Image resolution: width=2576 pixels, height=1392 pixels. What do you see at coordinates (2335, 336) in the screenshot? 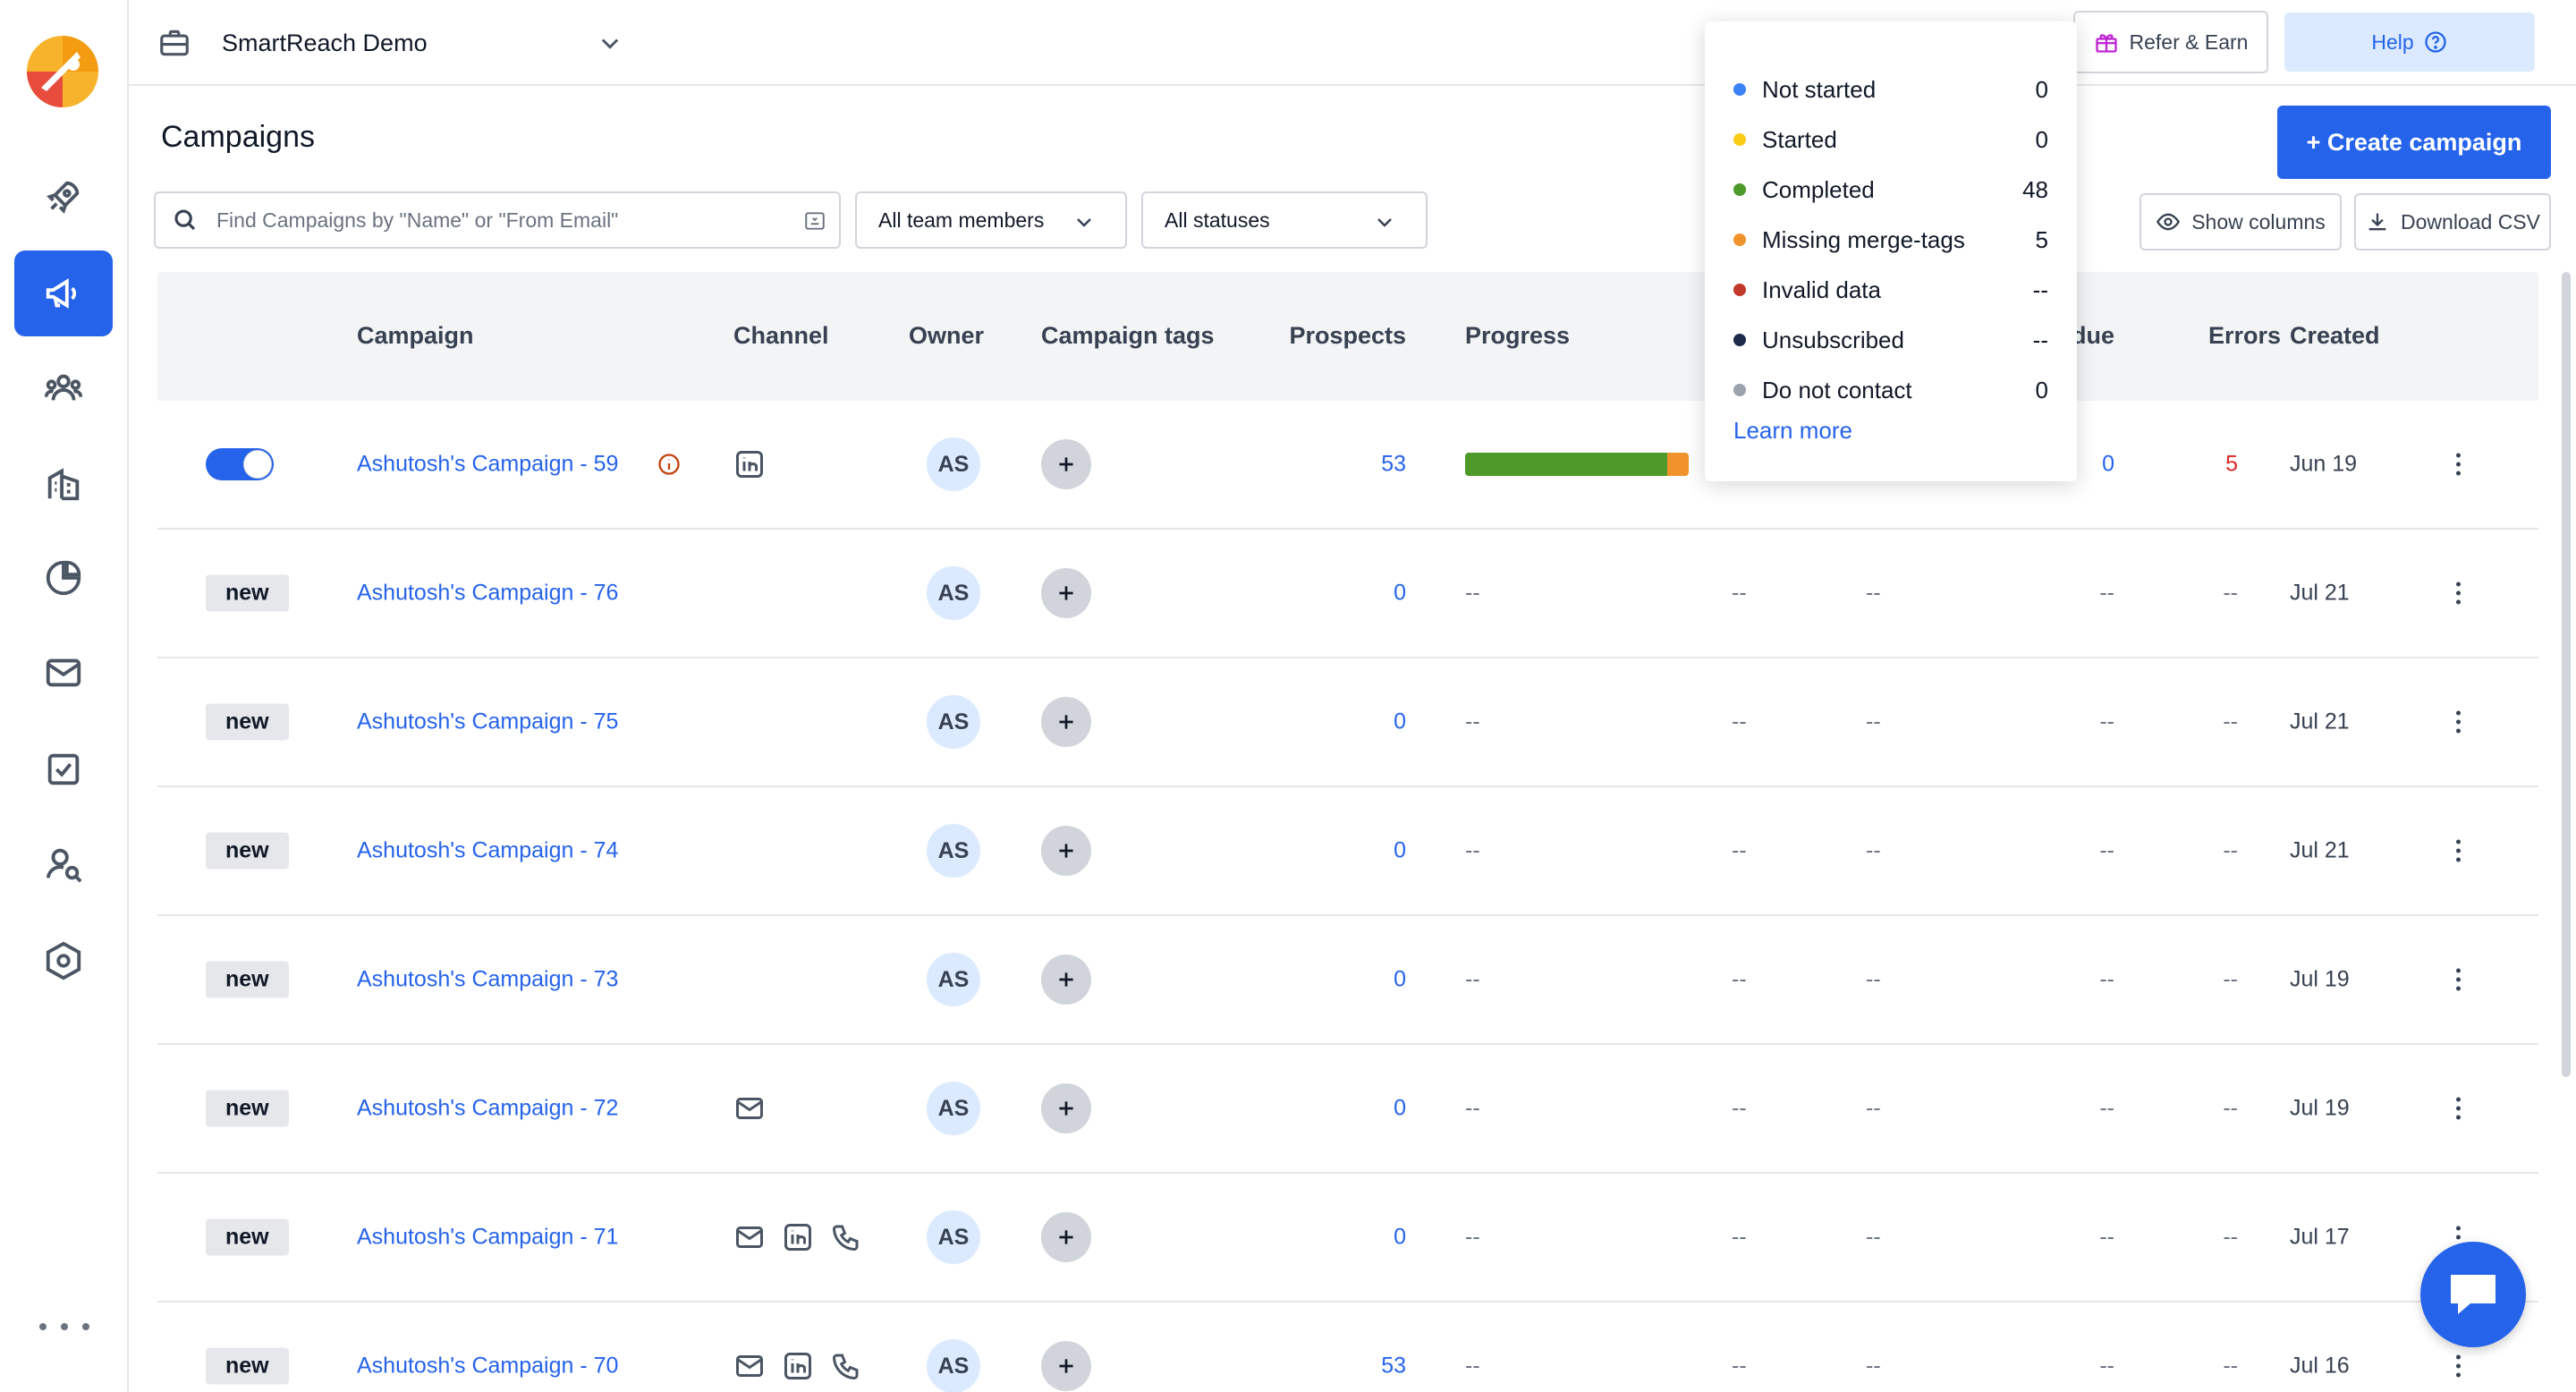
I see `col-header-created: Created` at bounding box center [2335, 336].